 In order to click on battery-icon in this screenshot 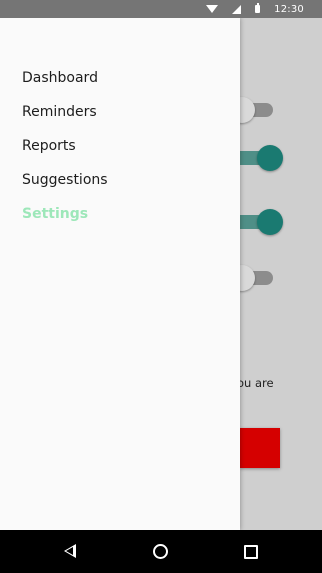, I will do `click(258, 8)`.